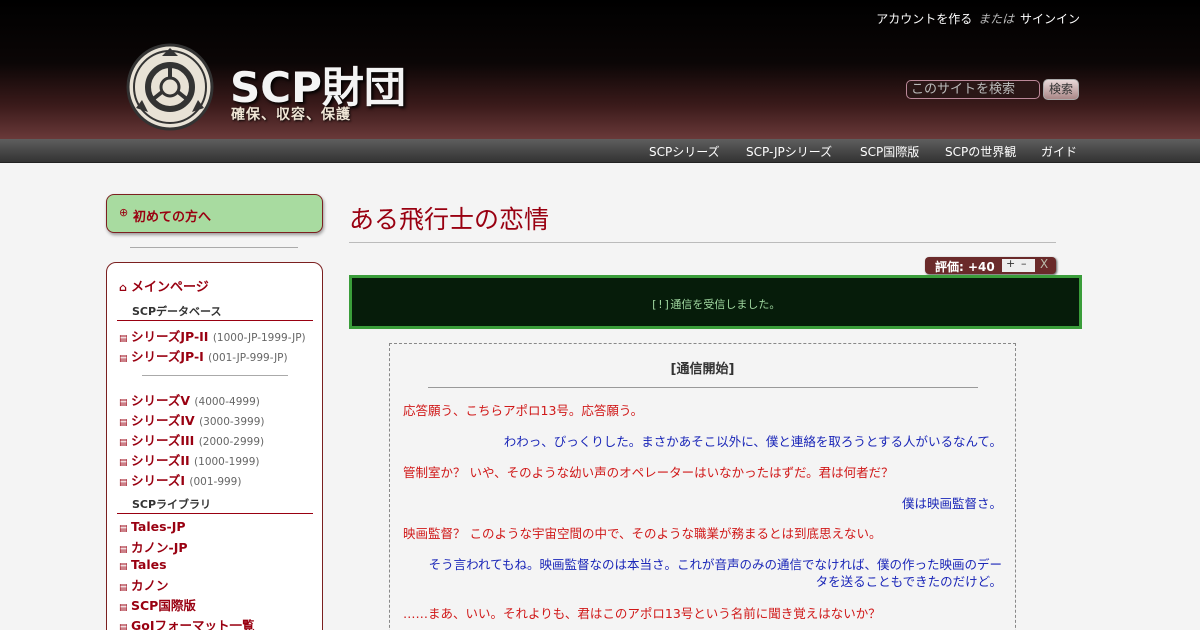 This screenshot has width=1200, height=630. I want to click on series-label: シリーズV, so click(161, 400).